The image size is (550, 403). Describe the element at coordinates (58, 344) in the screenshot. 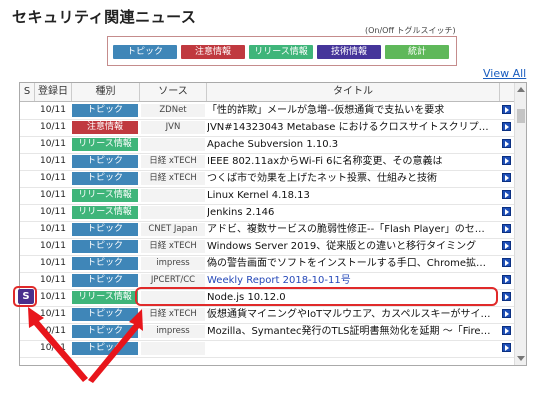

I see `arrow-to-s-icon` at that location.